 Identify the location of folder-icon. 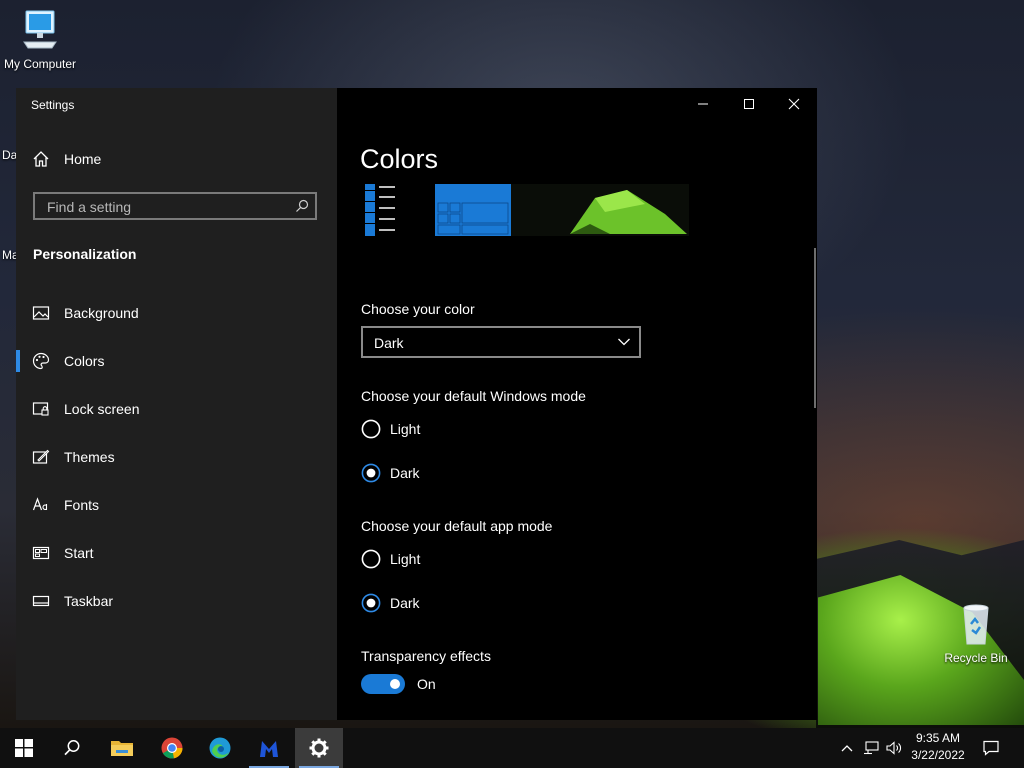
(122, 748).